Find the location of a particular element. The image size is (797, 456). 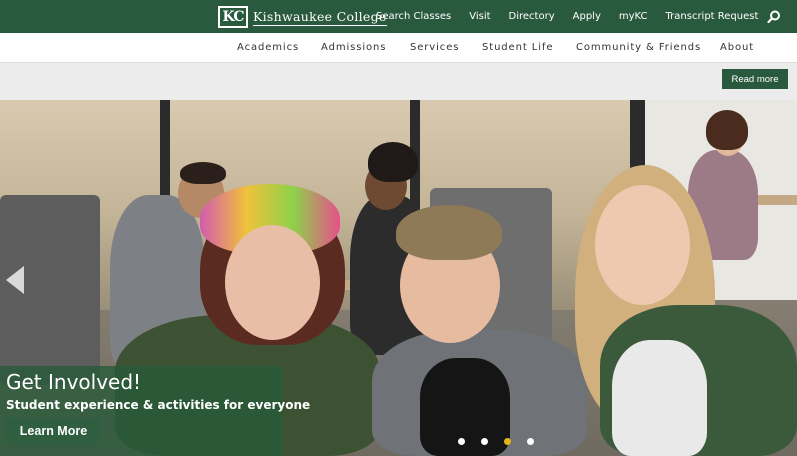

link-search-classes: Search Classes is located at coordinates (413, 16).